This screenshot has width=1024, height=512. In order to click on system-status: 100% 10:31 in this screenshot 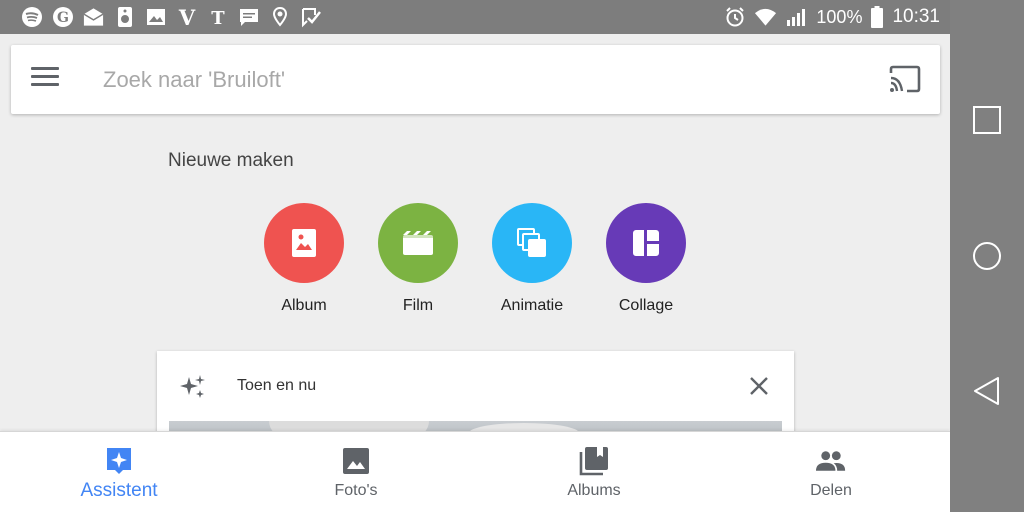, I will do `click(831, 17)`.